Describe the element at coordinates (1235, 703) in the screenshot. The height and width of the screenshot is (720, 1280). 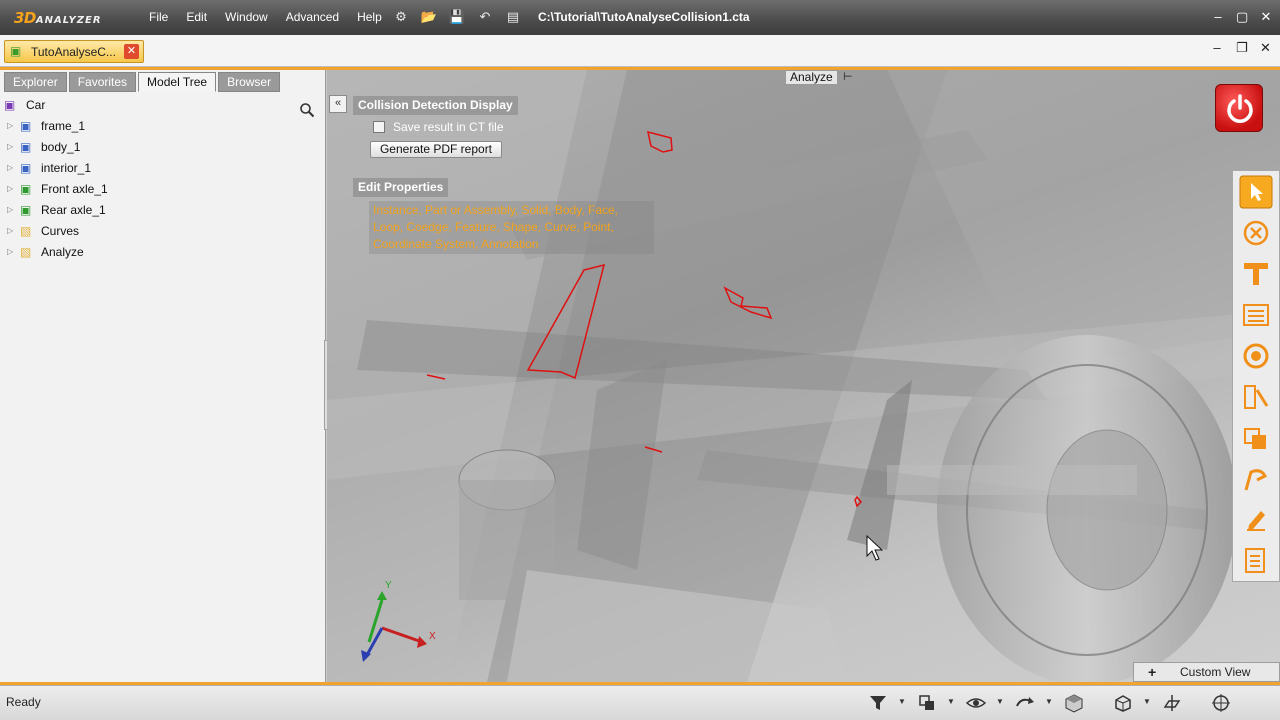
I see `target-icon` at that location.